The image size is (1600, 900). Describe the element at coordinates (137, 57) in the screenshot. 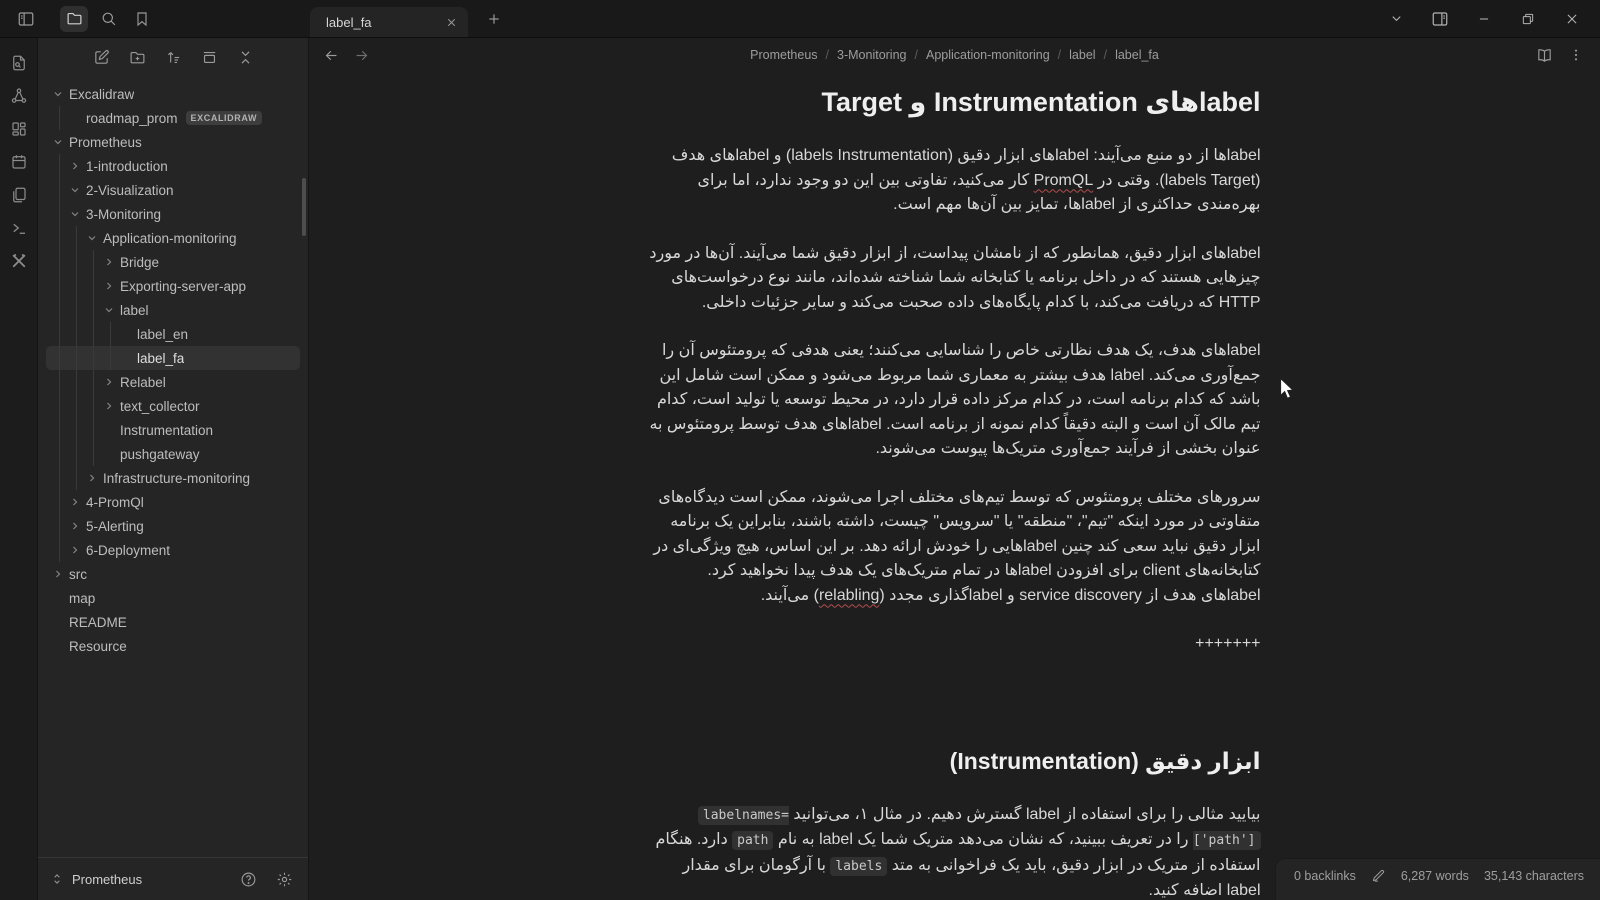

I see `new-folder-icon` at that location.